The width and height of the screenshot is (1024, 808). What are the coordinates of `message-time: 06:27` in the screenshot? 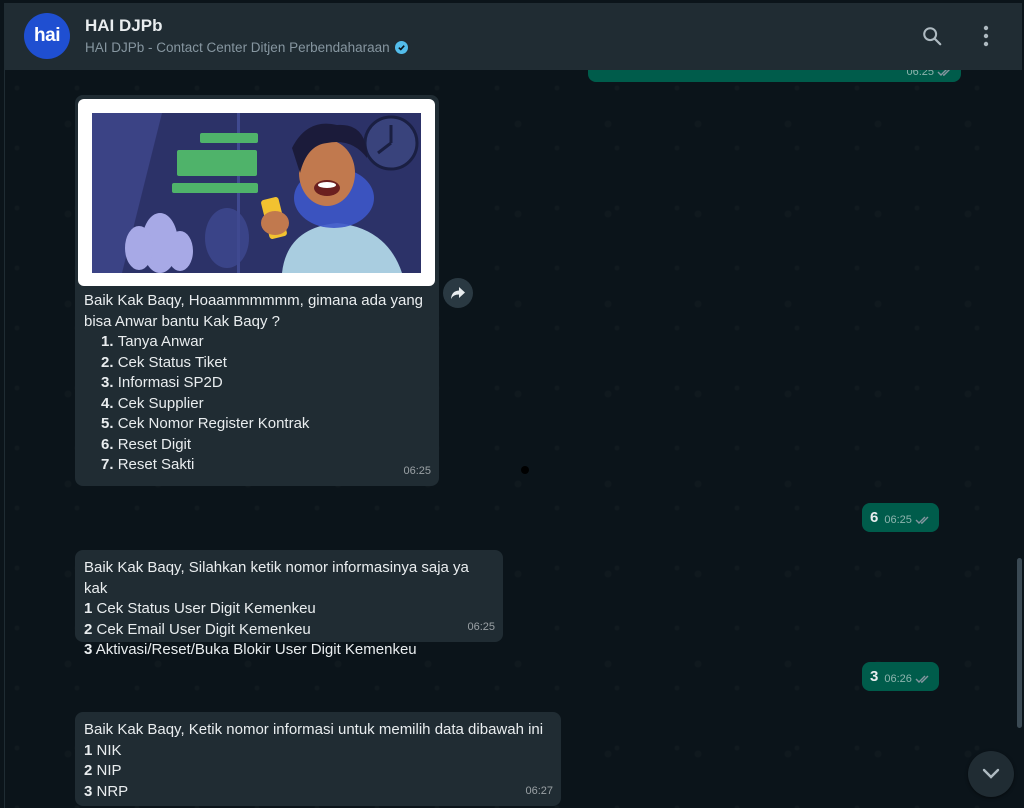 It's located at (539, 790).